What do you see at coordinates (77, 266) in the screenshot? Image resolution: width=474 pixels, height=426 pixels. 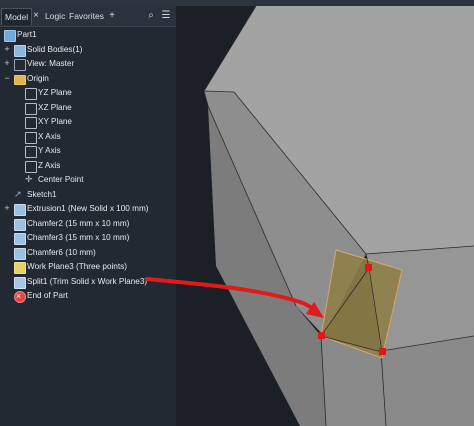 I see `tree-item-label: Work Plane3 (Three points)` at bounding box center [77, 266].